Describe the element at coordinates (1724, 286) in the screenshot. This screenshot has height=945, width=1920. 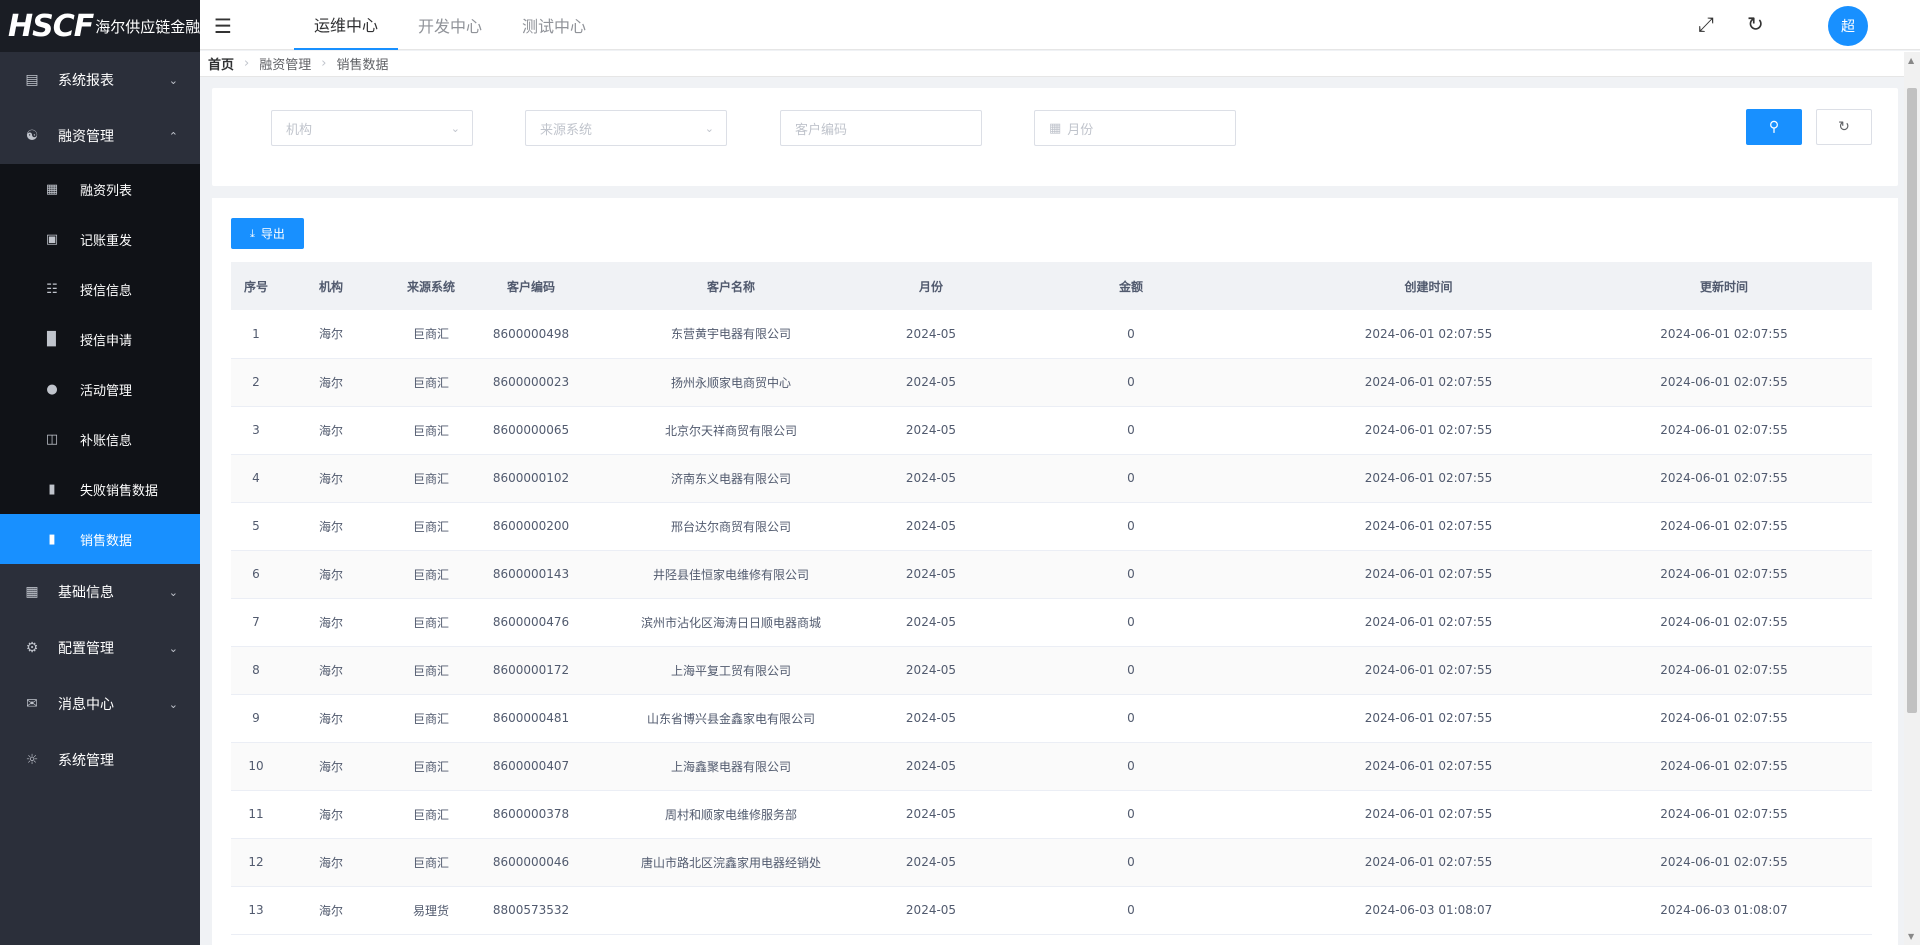
I see `column-header: 更新时间` at that location.